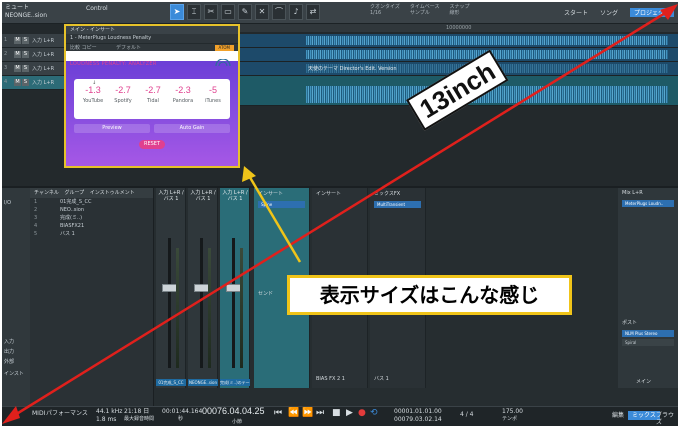 The height and width of the screenshot is (428, 680). What do you see at coordinates (123, 94) in the screenshot?
I see `penalty-spotify: -2.7 Spotify` at bounding box center [123, 94].